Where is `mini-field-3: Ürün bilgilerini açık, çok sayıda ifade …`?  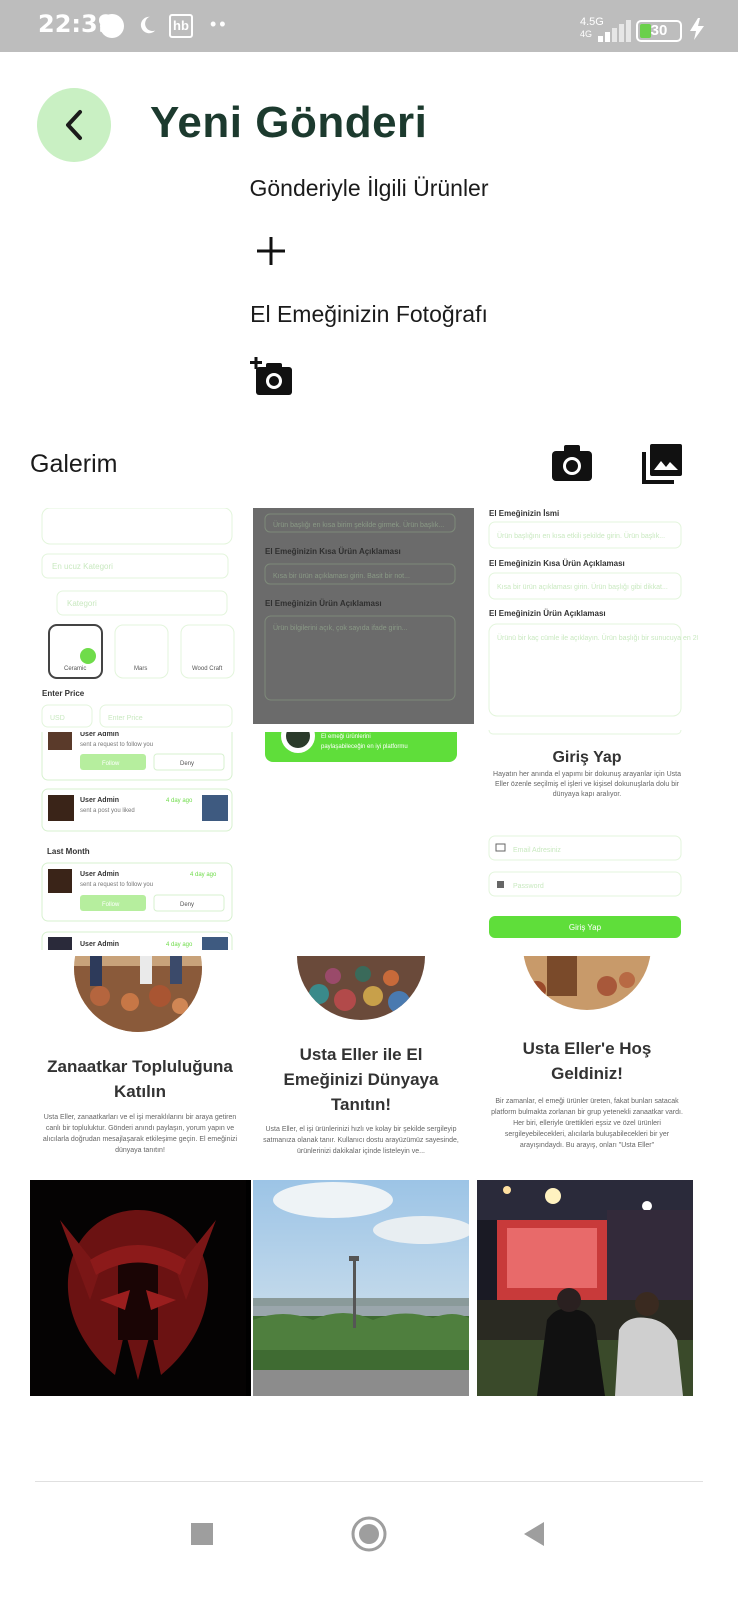 mini-field-3: Ürün bilgilerini açık, çok sayıda ifade … is located at coordinates (340, 628).